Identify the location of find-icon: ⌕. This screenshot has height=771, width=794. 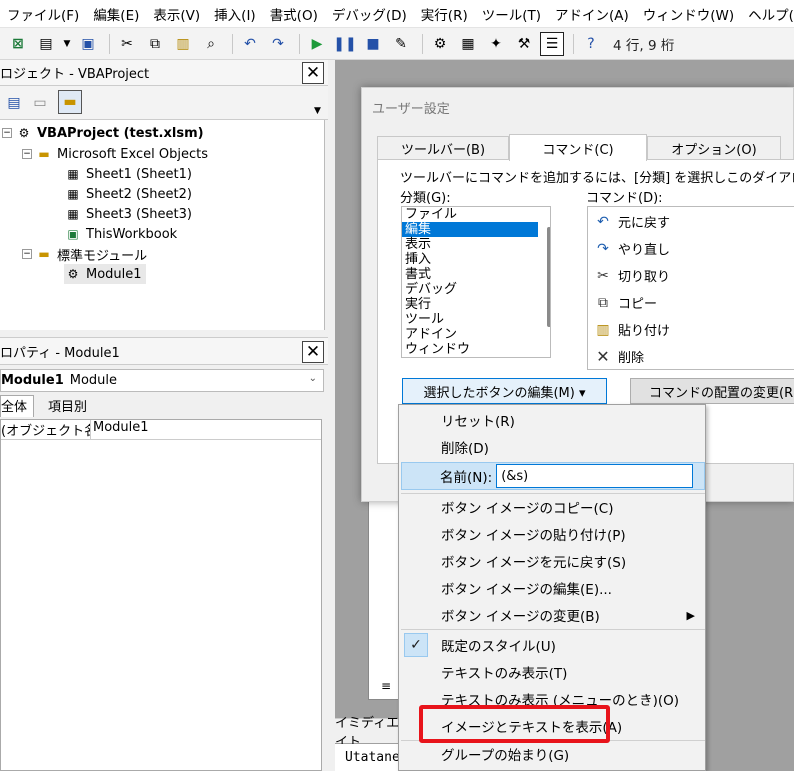
(211, 44).